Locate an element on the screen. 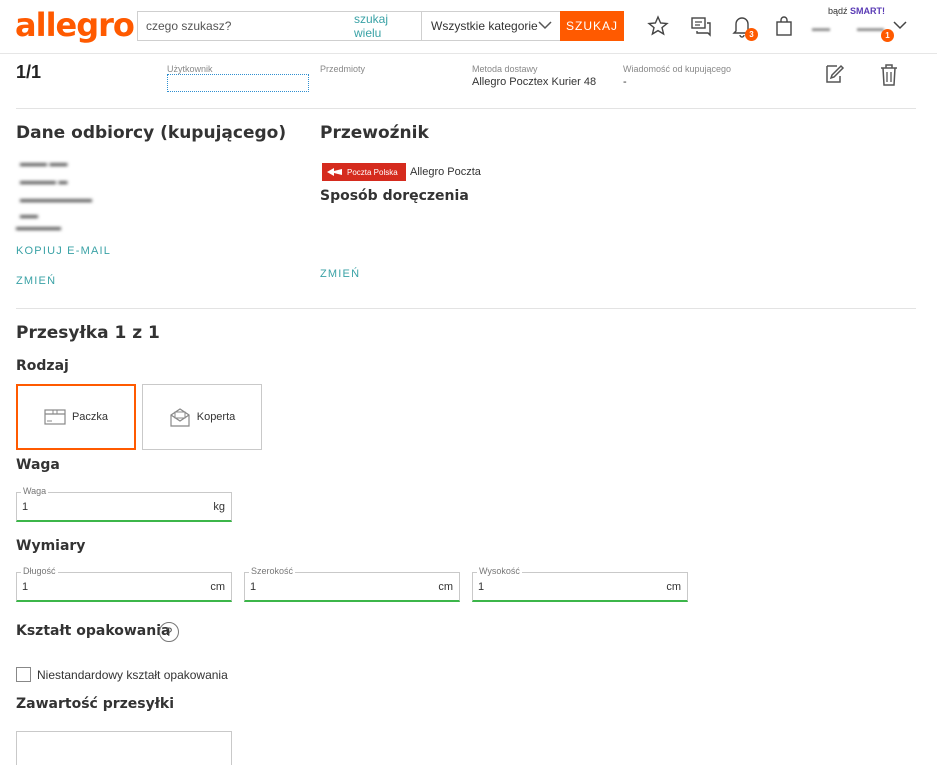  chat-icon is located at coordinates (701, 26).